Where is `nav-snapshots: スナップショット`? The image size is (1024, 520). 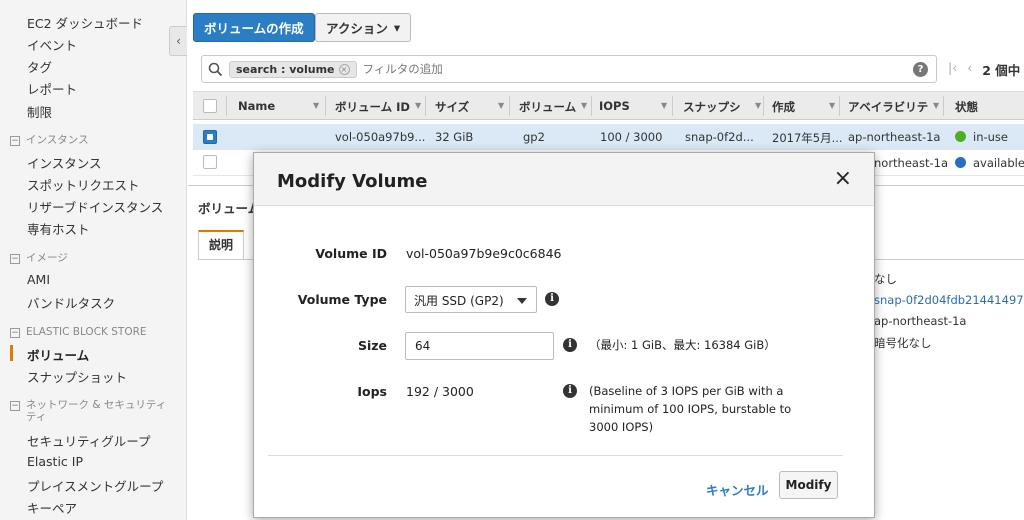
nav-snapshots: スナップショット is located at coordinates (77, 376).